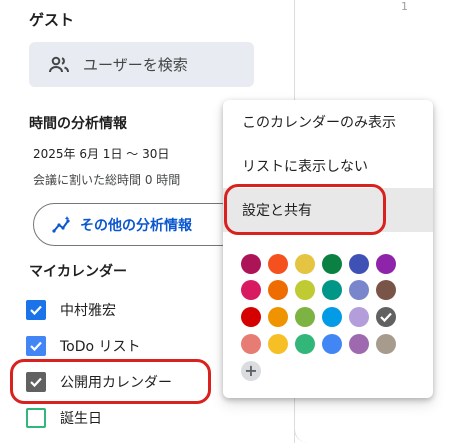  Describe the element at coordinates (36, 418) in the screenshot. I see `checkbox-unchecked-icon` at that location.